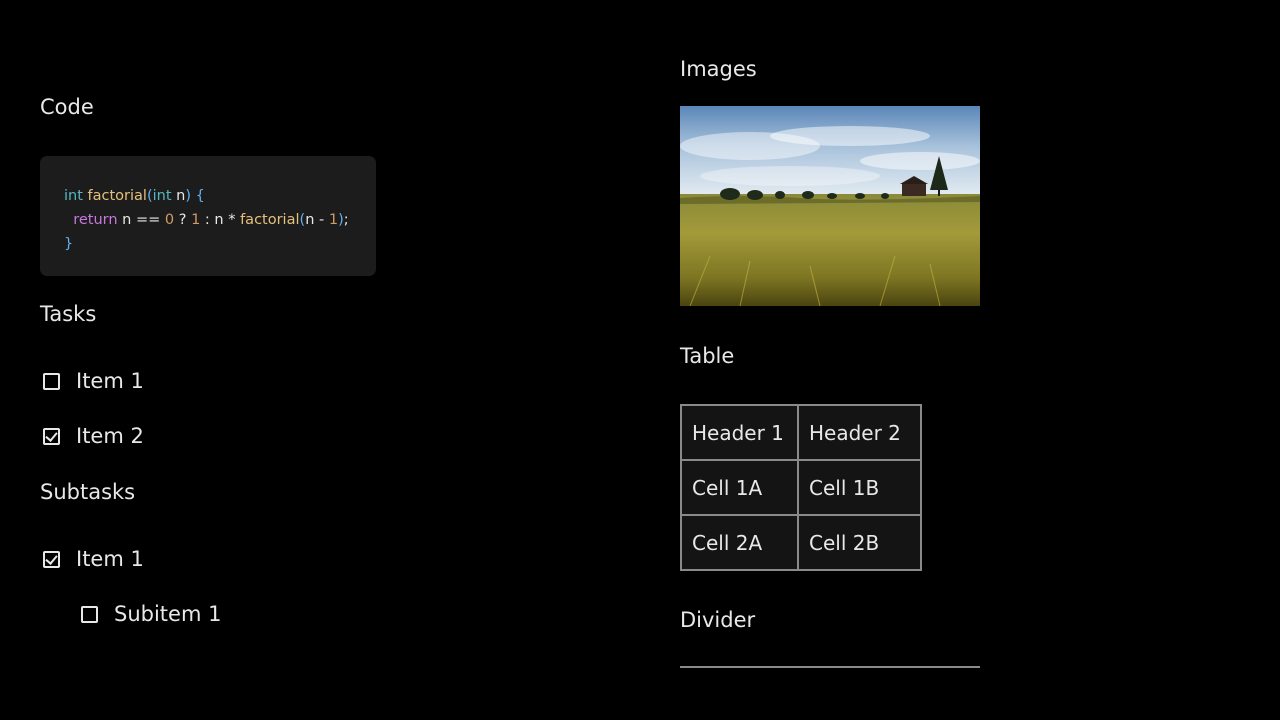 Image resolution: width=1280 pixels, height=720 pixels. Describe the element at coordinates (324, 220) in the screenshot. I see `code-token: -` at that location.